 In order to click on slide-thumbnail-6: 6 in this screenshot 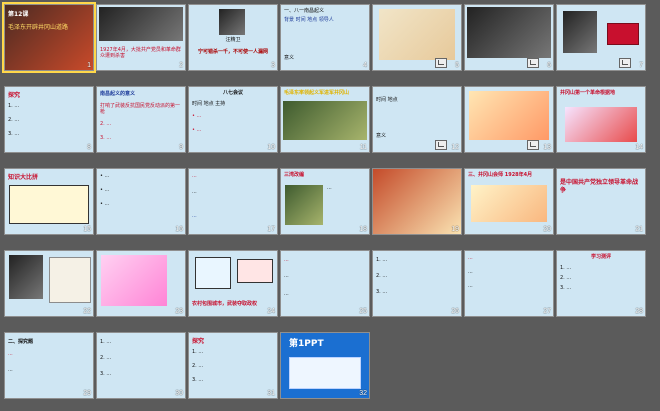, I will do `click(509, 37)`.